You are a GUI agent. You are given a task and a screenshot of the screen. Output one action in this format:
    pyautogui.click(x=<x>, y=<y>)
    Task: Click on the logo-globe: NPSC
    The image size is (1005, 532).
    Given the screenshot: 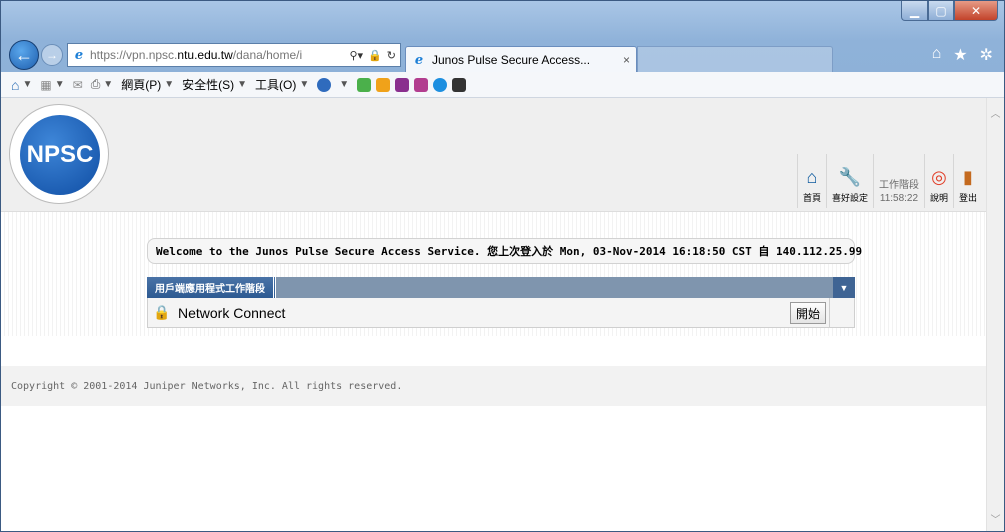 What is the action you would take?
    pyautogui.click(x=60, y=155)
    